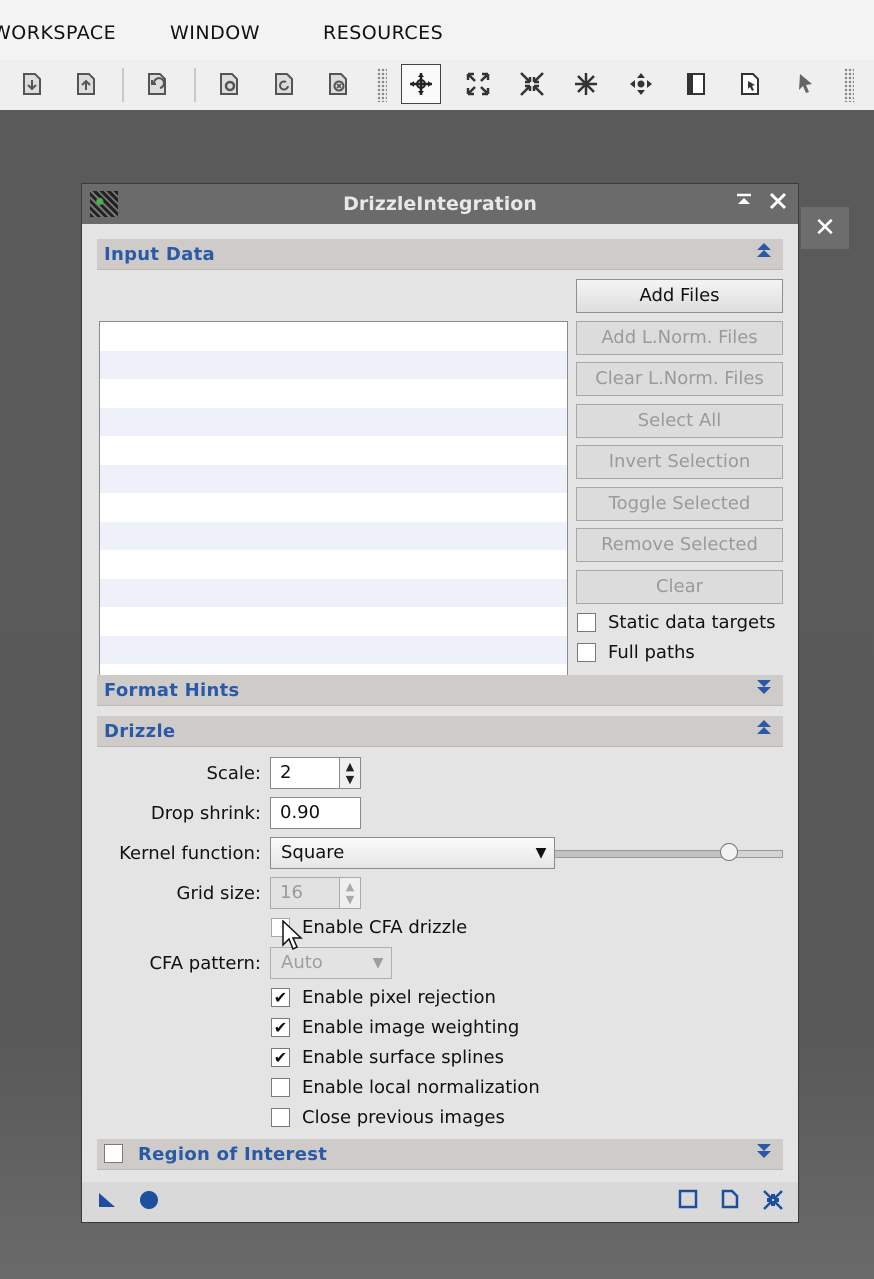  I want to click on remove-selected-button: Remove Selected, so click(679, 545).